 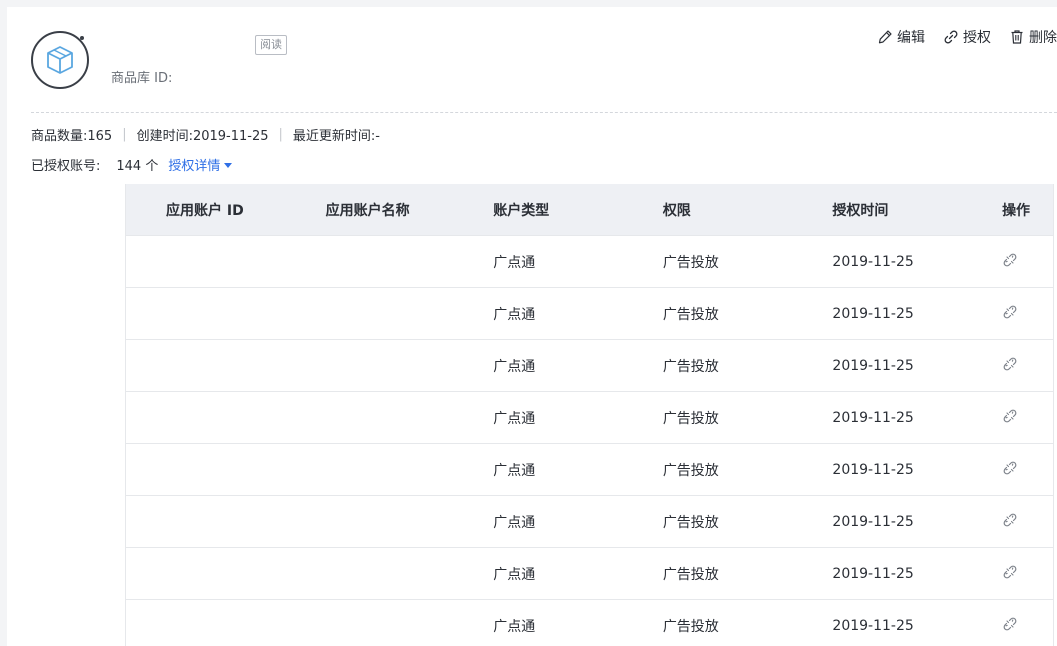 What do you see at coordinates (336, 136) in the screenshot?
I see `updated-time: 最近更新时间:-` at bounding box center [336, 136].